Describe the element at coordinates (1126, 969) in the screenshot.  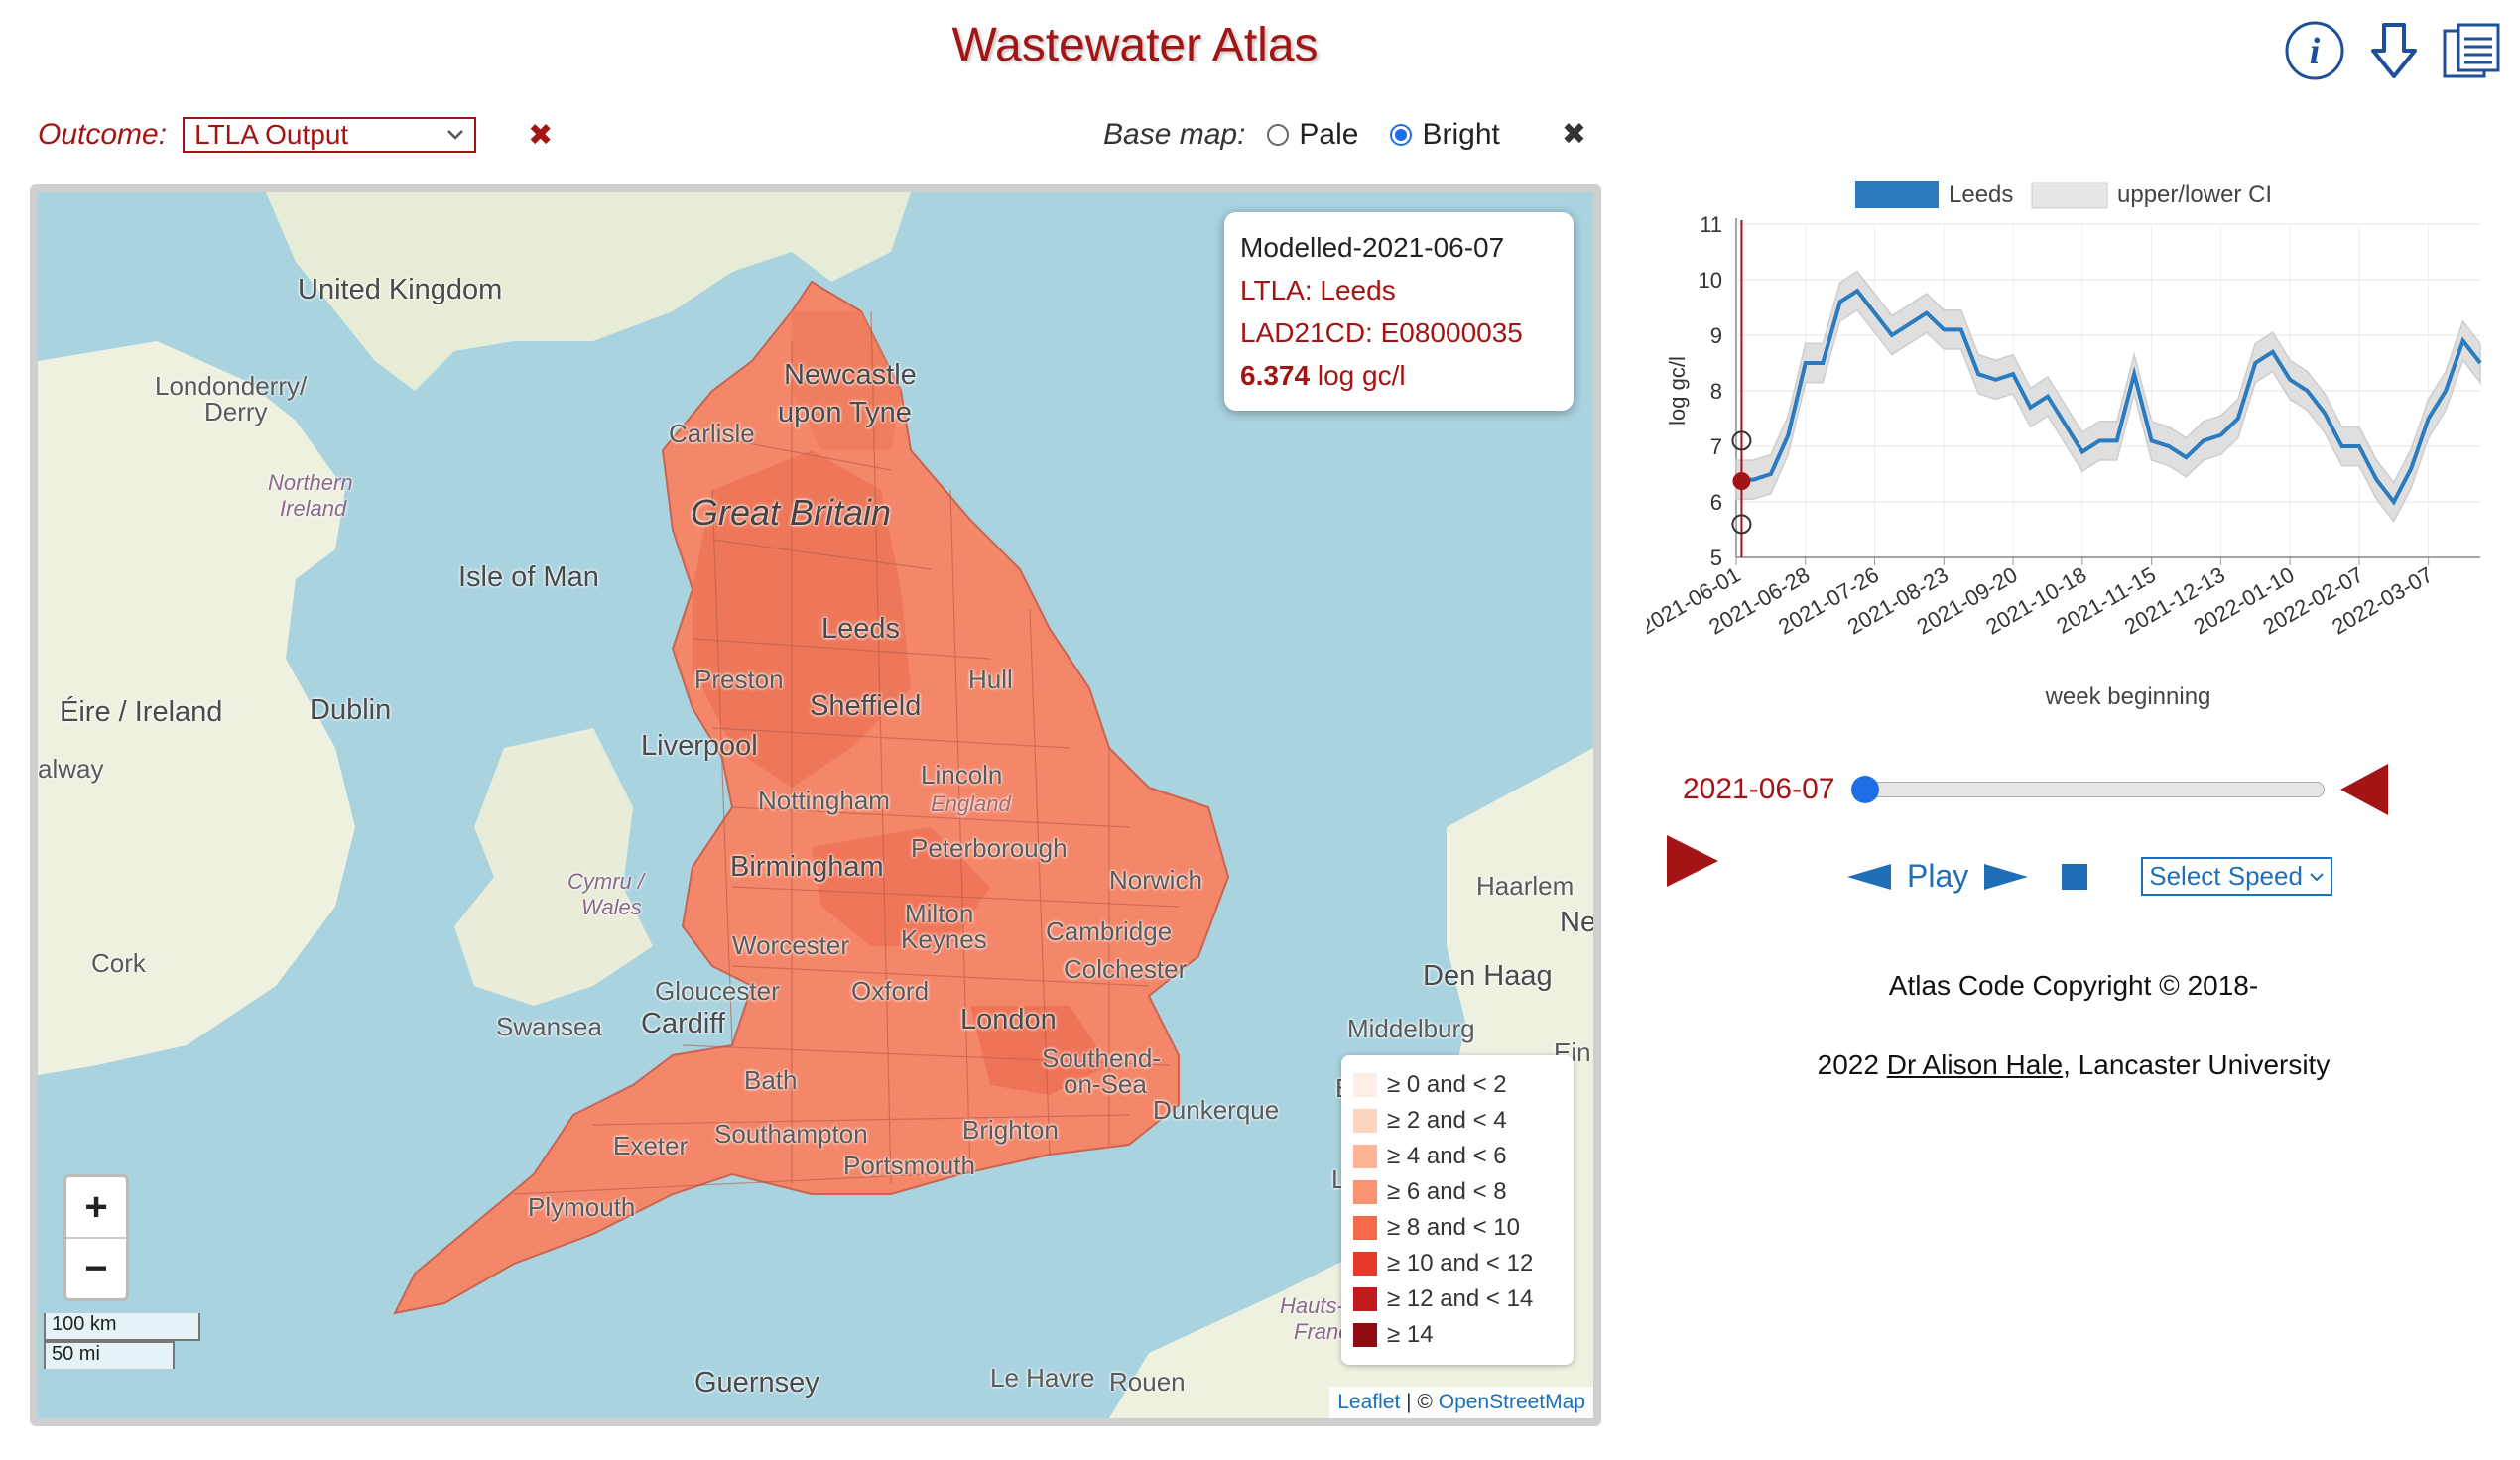
I see `map-label-colchester: Colchester` at that location.